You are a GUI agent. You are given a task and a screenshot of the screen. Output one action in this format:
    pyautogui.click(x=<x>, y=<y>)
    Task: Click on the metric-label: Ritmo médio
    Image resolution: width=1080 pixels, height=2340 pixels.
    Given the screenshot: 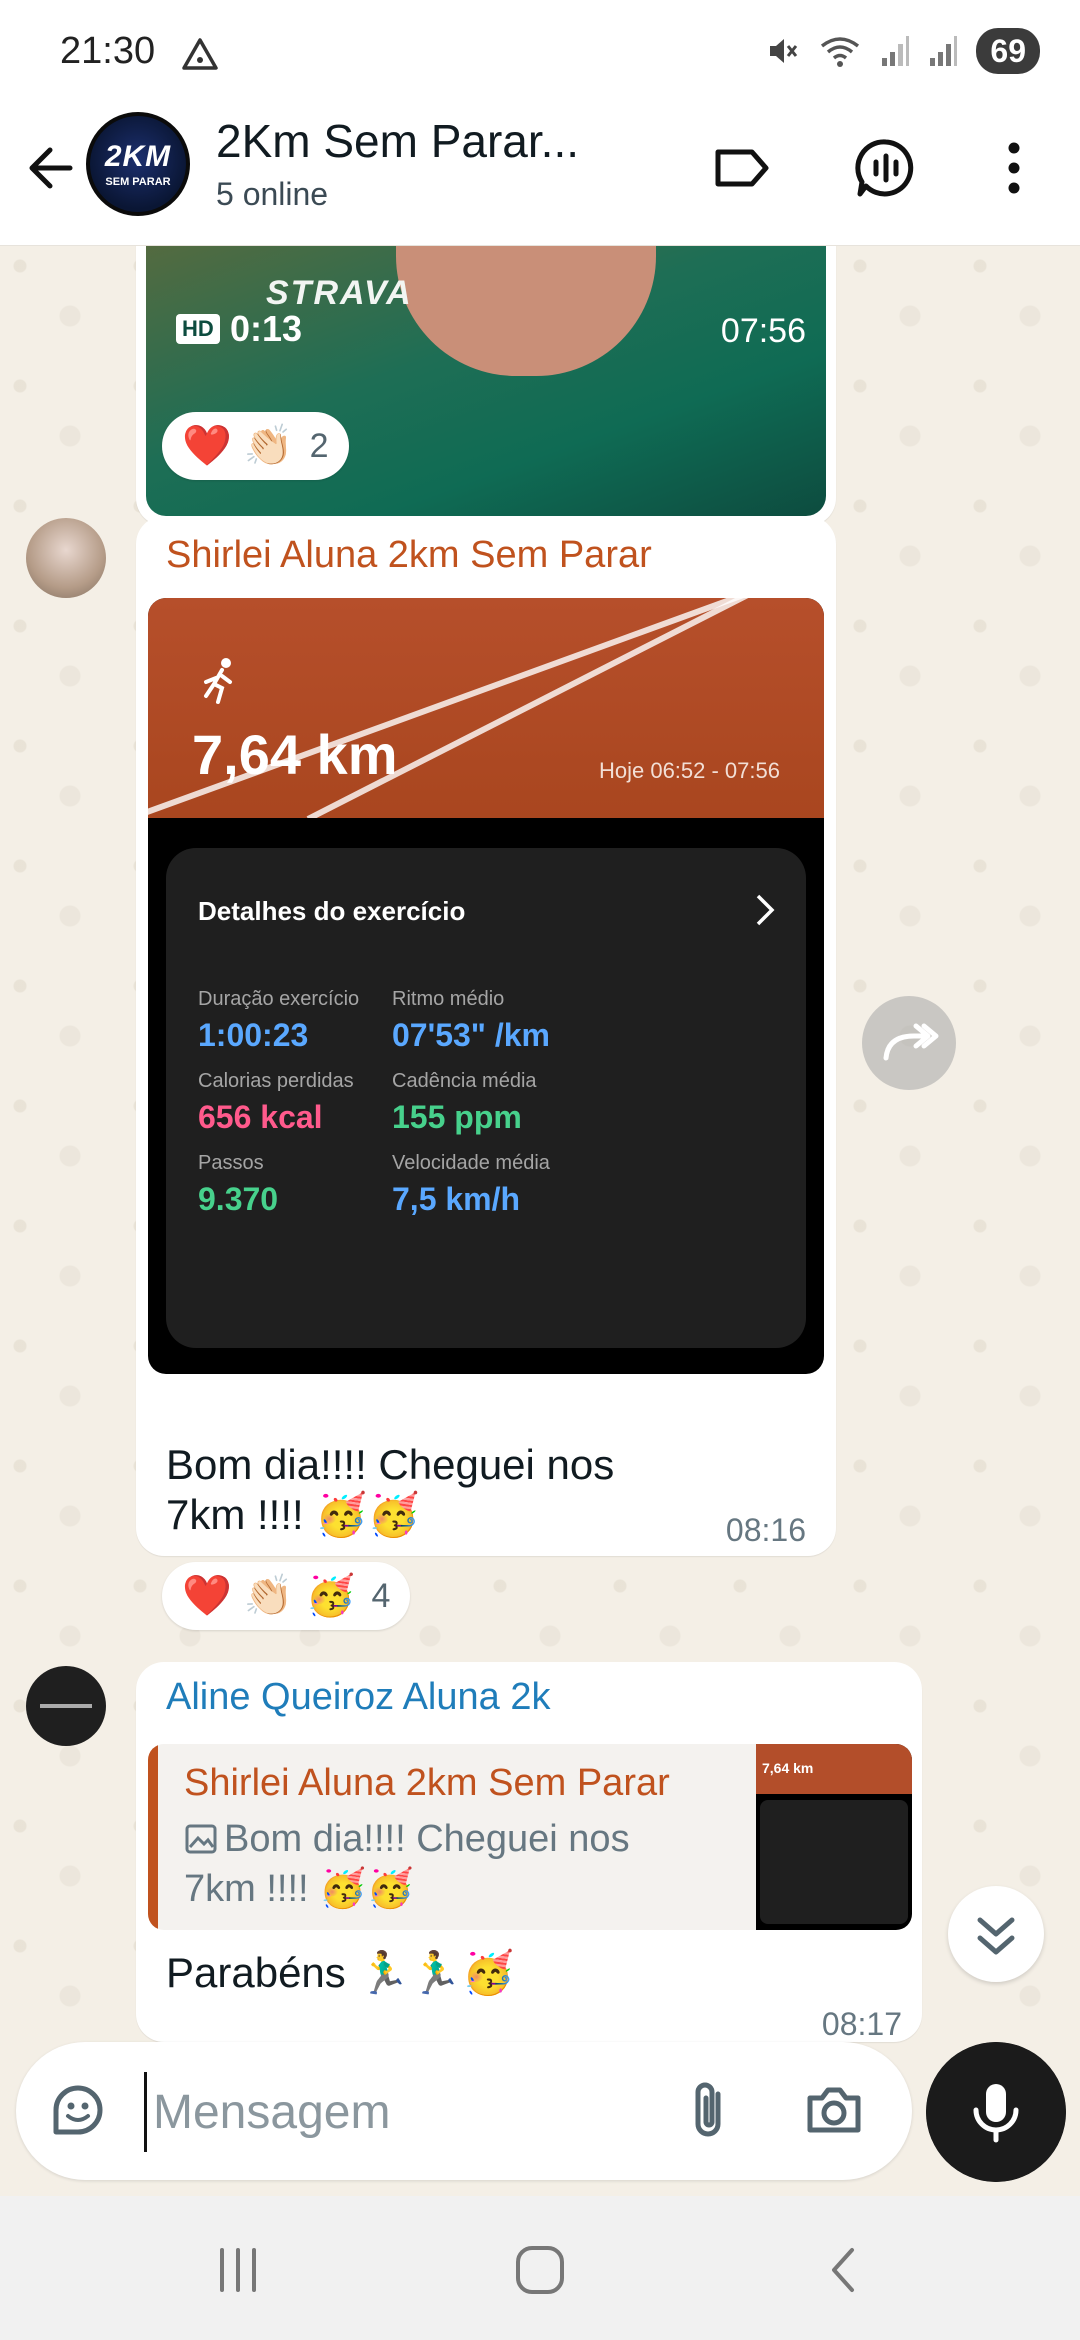 What is the action you would take?
    pyautogui.click(x=448, y=999)
    